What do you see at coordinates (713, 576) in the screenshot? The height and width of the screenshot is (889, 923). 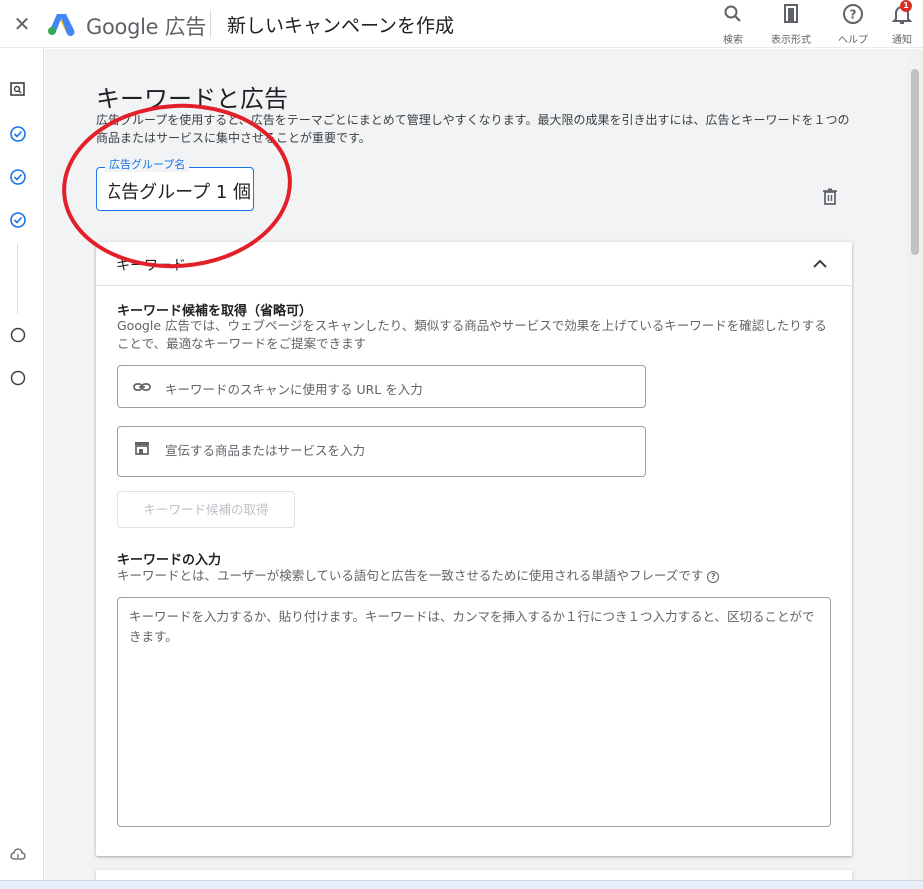 I see `help-circle-icon: ?` at bounding box center [713, 576].